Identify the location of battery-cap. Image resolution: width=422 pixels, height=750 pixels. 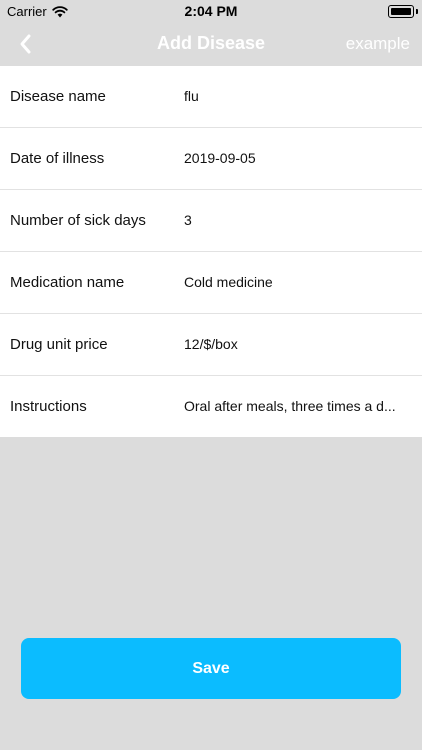
(417, 11).